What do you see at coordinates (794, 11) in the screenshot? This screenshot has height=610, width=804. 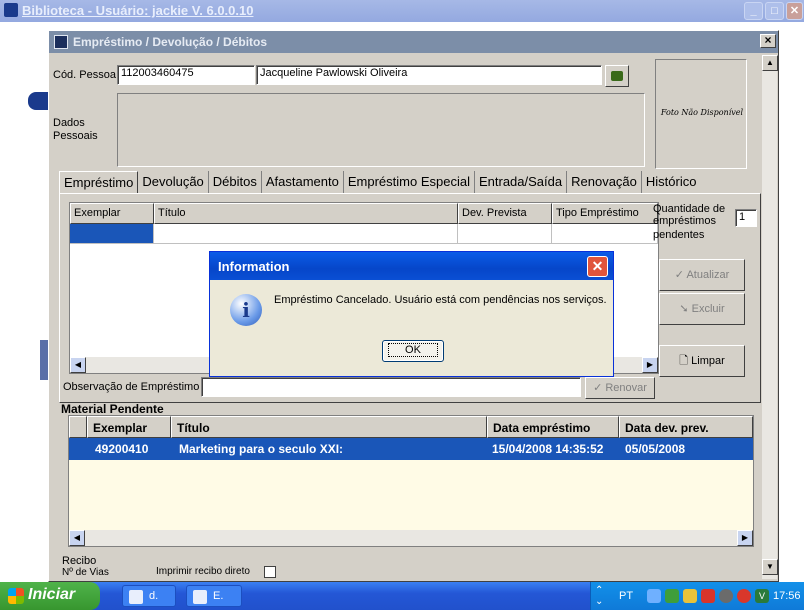 I see `close-button: ✕` at bounding box center [794, 11].